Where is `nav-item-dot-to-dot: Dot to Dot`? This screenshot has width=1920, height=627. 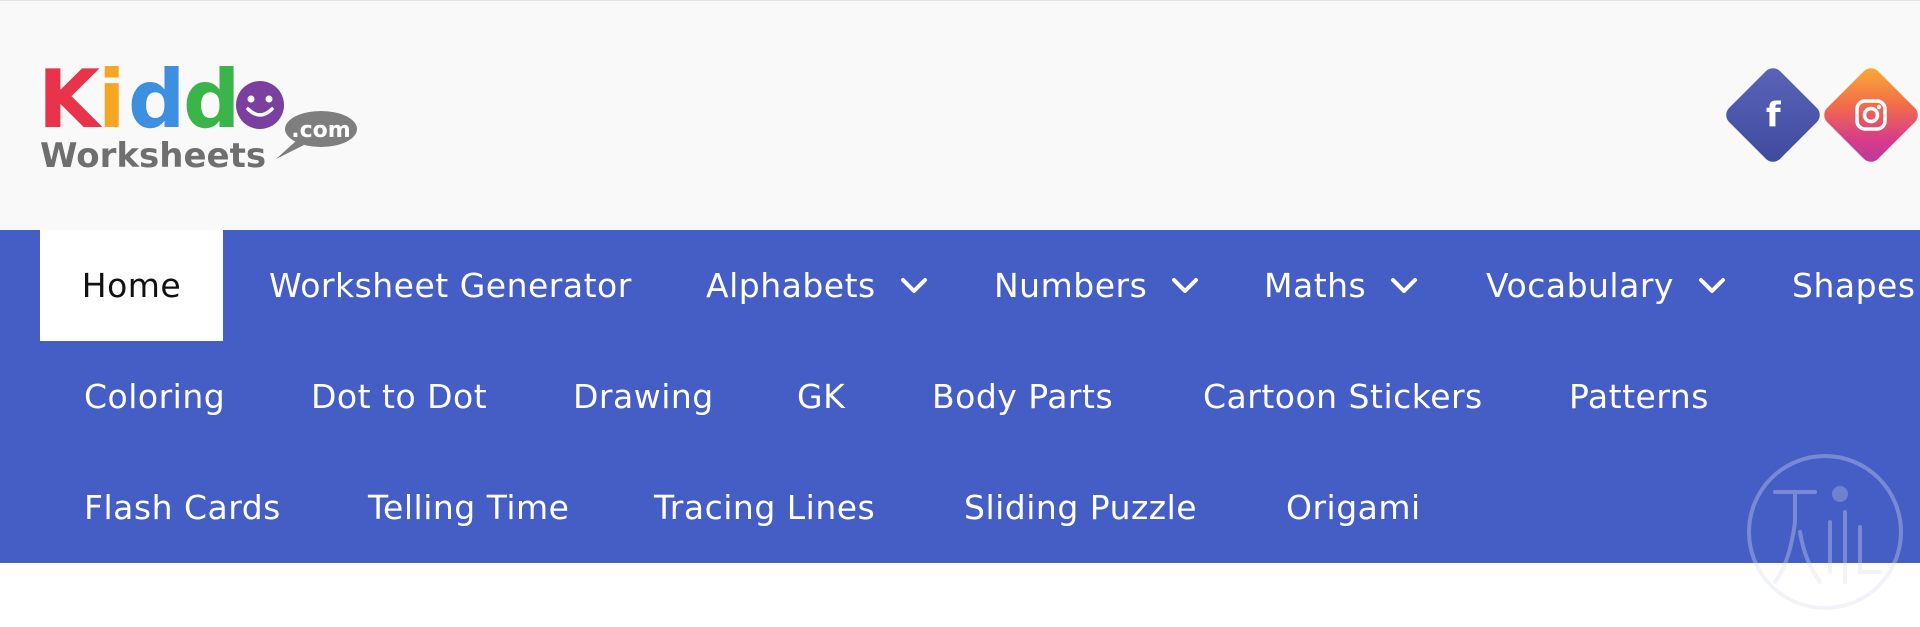
nav-item-dot-to-dot: Dot to Dot is located at coordinates (399, 396).